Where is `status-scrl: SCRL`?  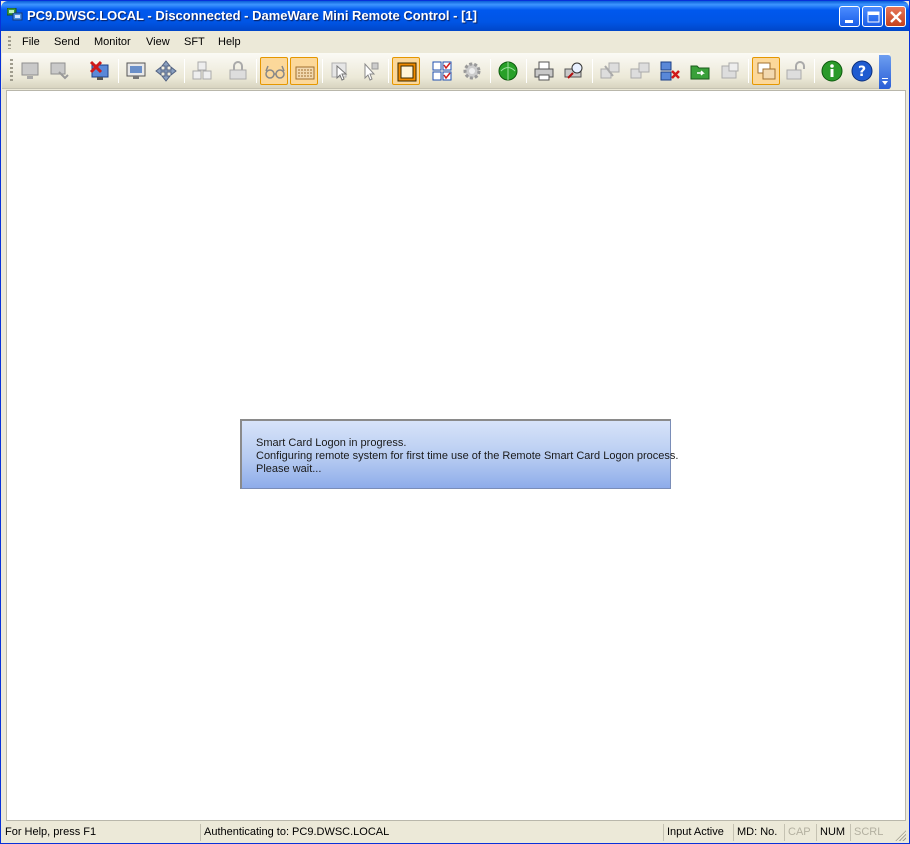 status-scrl: SCRL is located at coordinates (868, 832).